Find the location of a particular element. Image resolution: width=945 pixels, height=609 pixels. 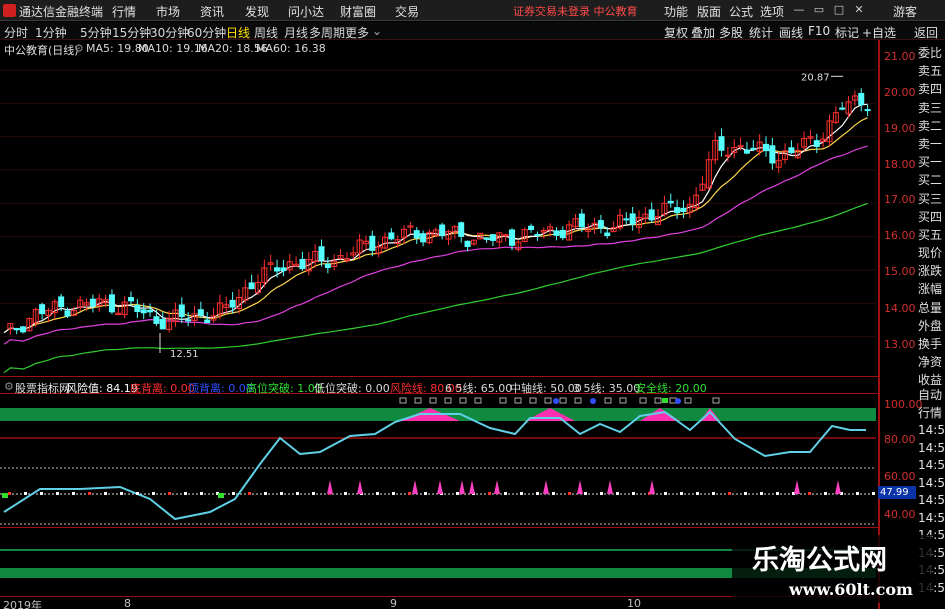

period-60min: 60分钟 is located at coordinates (206, 32).